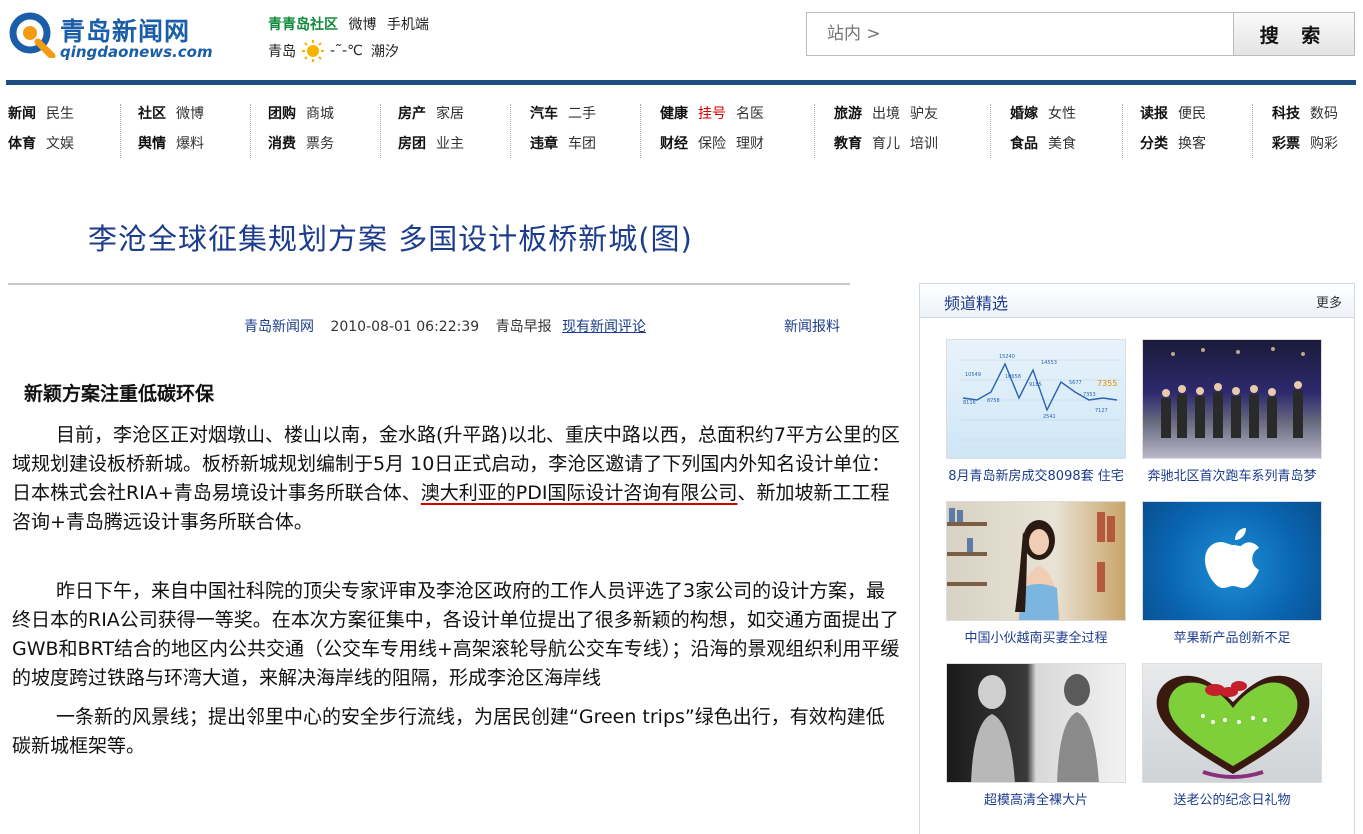 This screenshot has height=834, width=1363. I want to click on nav-link: 购彩, so click(1324, 144).